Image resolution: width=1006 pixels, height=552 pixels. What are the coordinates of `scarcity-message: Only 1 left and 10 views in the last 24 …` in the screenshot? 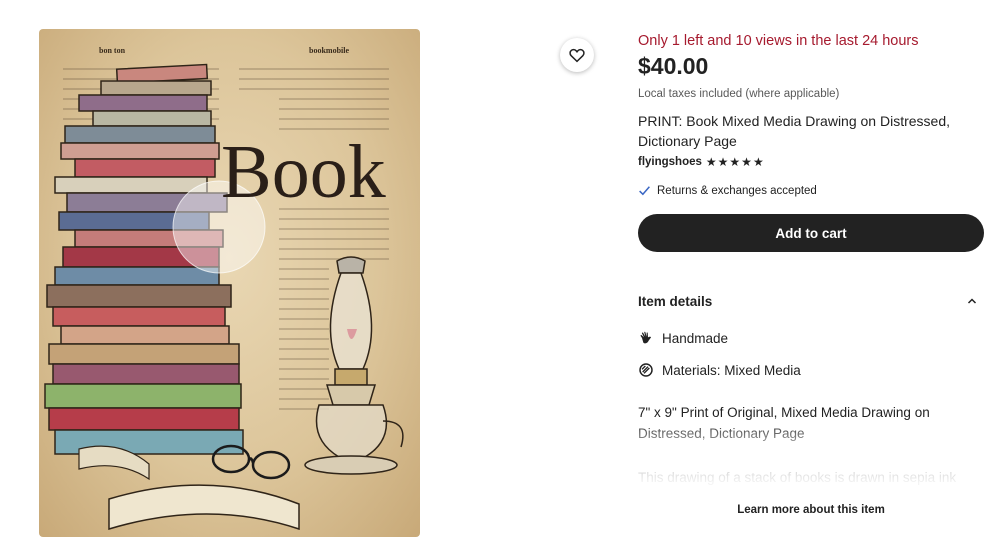 It's located at (778, 41).